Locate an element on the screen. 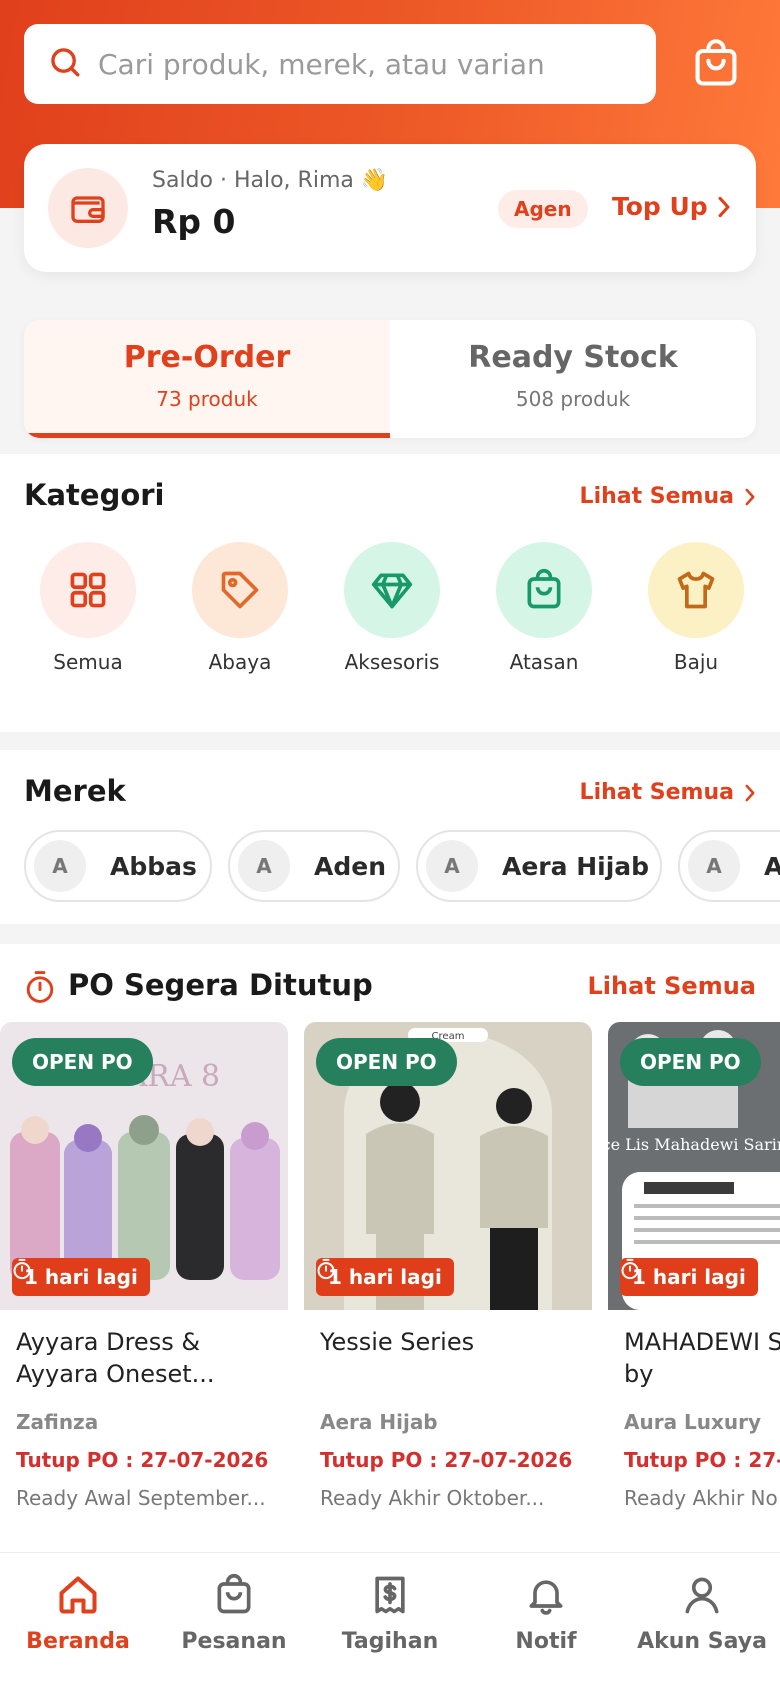 The height and width of the screenshot is (1688, 780). brand-chip-abbas: A Abbas is located at coordinates (118, 866).